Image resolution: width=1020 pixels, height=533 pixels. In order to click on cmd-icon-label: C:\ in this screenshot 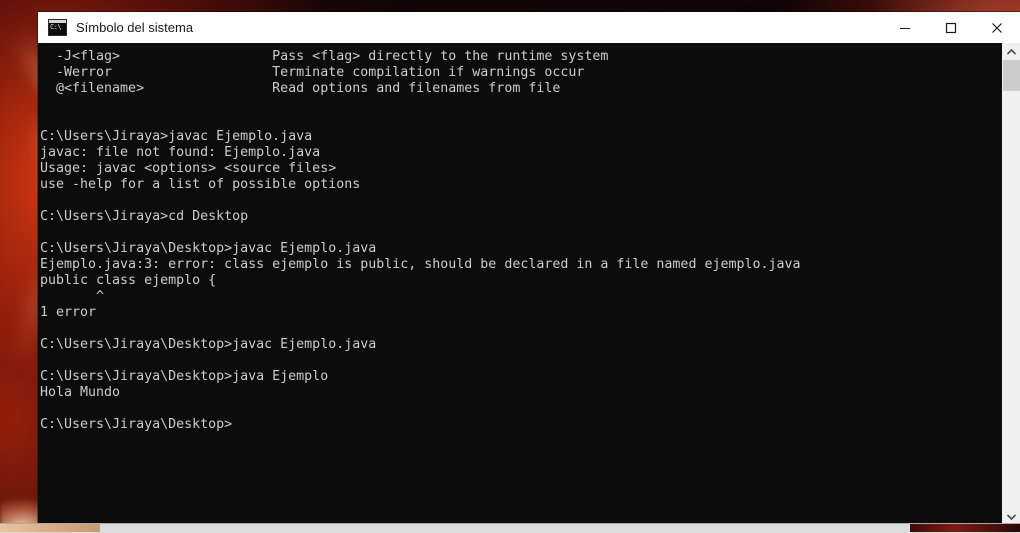, I will do `click(56, 27)`.